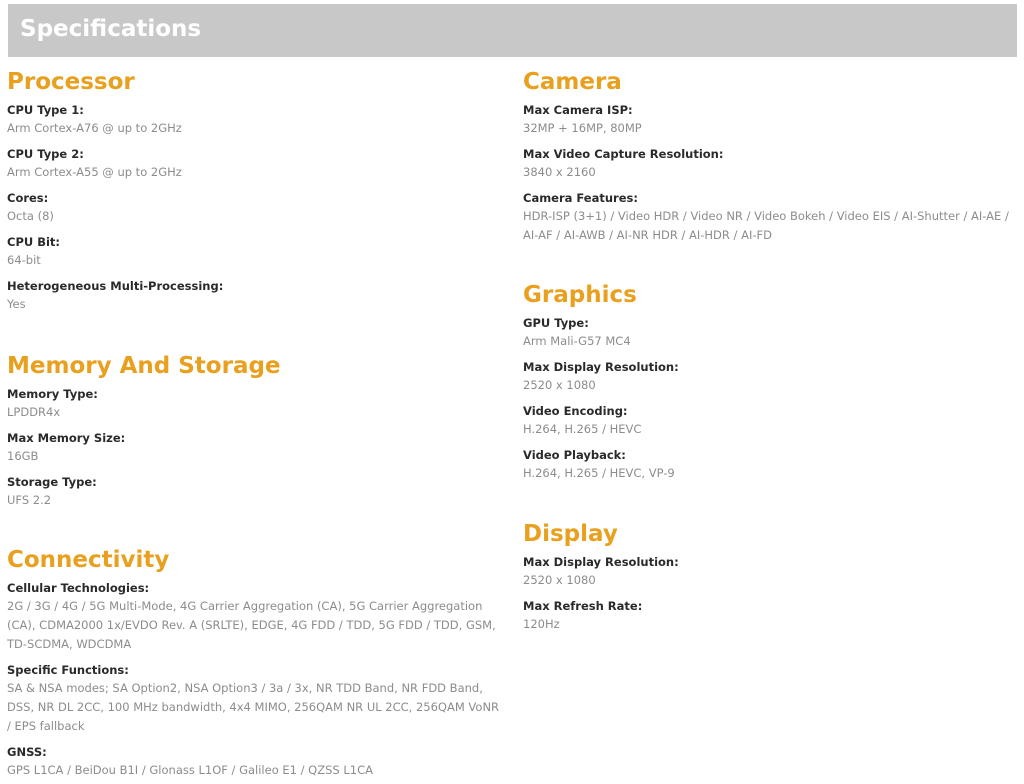 This screenshot has width=1024, height=784. I want to click on spec-label: Max Video Capture Resolution:, so click(623, 154).